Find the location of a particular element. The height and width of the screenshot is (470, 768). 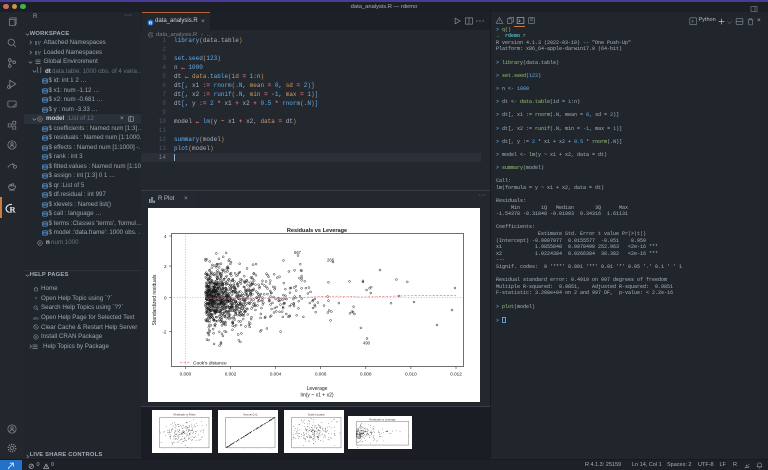

svg-text: 0.012 is located at coordinates (456, 374).